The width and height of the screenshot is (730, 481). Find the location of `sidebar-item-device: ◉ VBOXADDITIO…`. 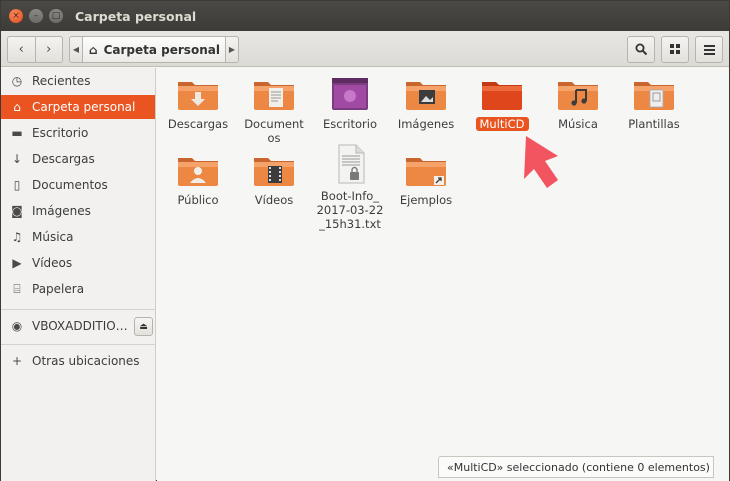

sidebar-item-device: ◉ VBOXADDITIO… is located at coordinates (66, 326).